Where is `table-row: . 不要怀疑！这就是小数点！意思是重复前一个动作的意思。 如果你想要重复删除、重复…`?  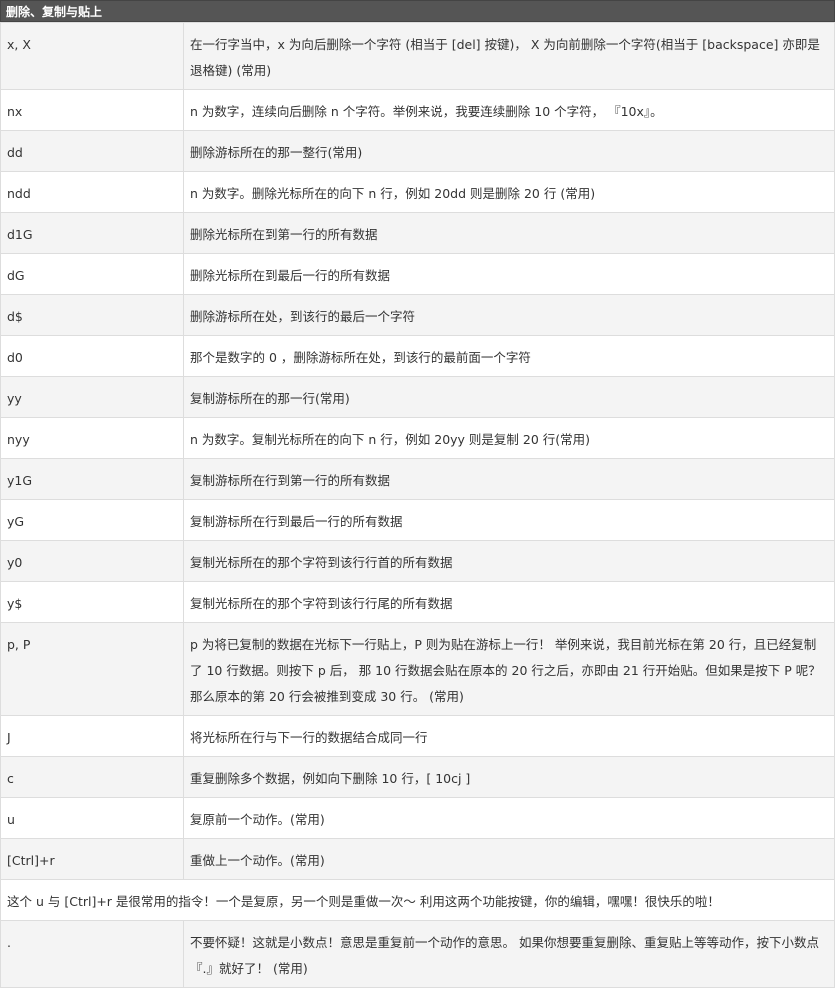
table-row: . 不要怀疑！这就是小数点！意思是重复前一个动作的意思。 如果你想要重复删除、重复… is located at coordinates (417, 954).